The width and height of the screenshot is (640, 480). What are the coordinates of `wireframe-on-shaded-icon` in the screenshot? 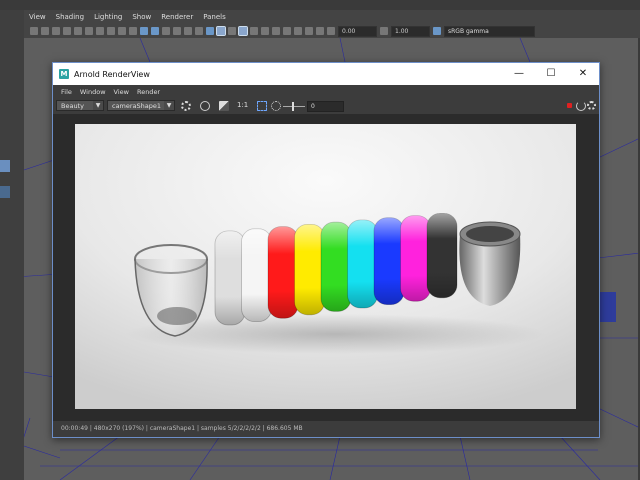 It's located at (166, 31).